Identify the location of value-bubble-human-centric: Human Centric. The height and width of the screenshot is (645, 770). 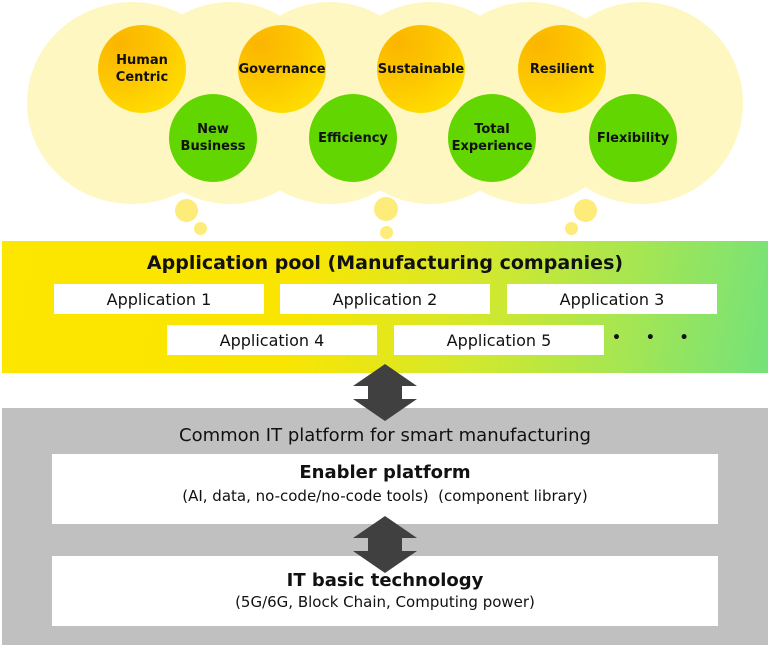
(142, 69).